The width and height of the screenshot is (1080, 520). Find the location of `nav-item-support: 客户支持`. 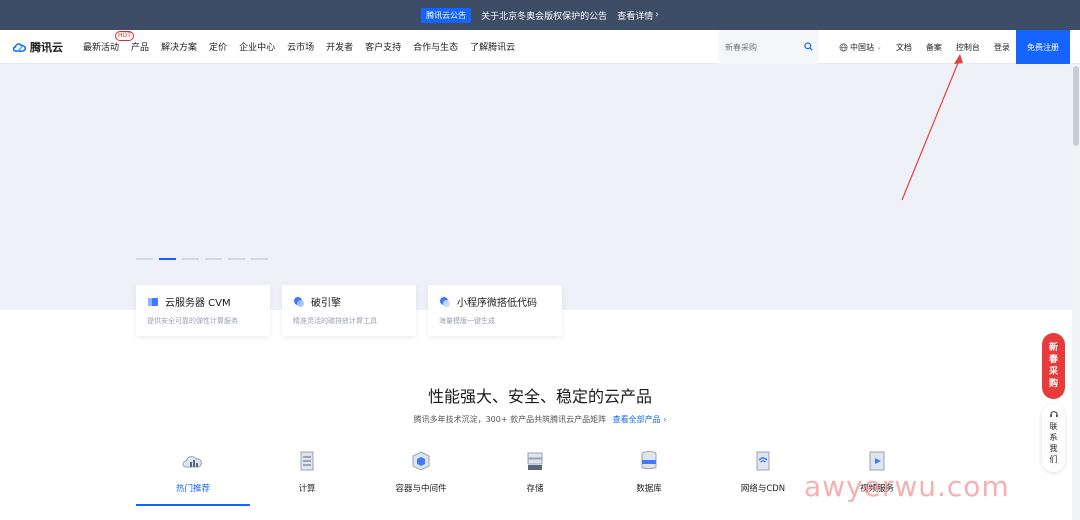

nav-item-support: 客户支持 is located at coordinates (383, 46).